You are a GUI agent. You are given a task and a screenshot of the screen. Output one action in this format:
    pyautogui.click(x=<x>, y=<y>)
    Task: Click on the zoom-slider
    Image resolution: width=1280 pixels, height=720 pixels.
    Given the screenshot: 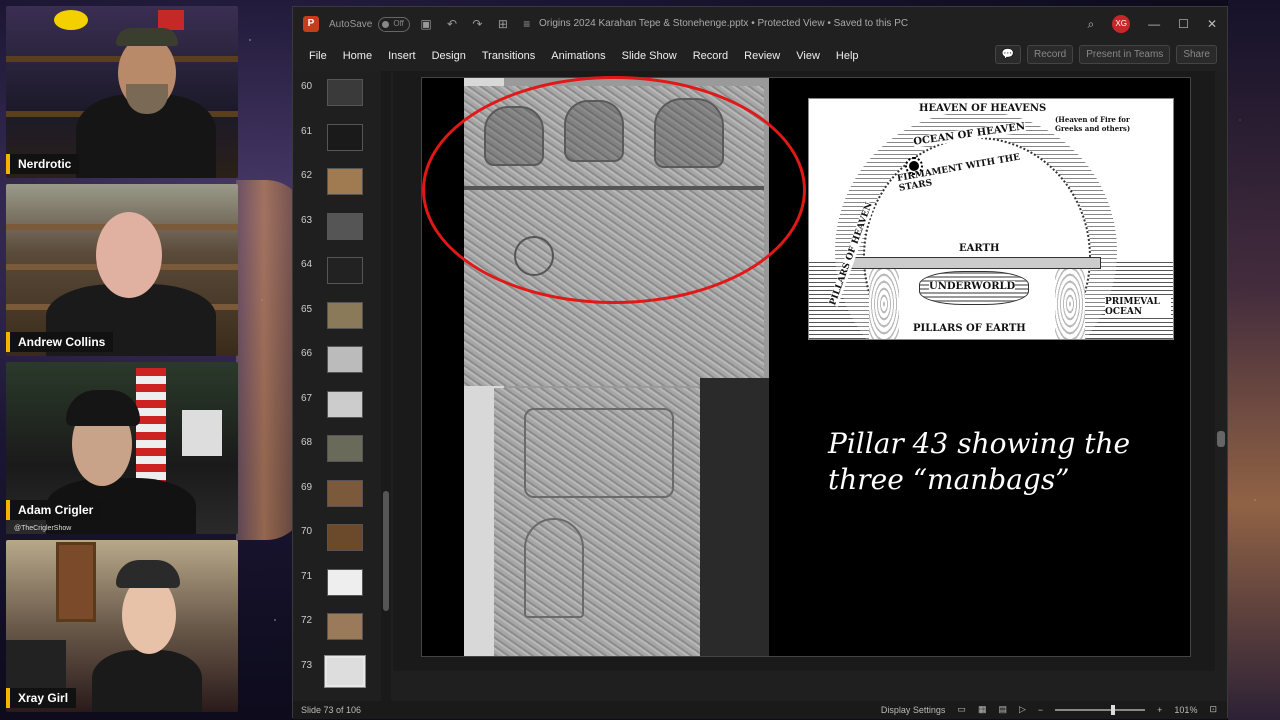 What is the action you would take?
    pyautogui.click(x=1100, y=709)
    